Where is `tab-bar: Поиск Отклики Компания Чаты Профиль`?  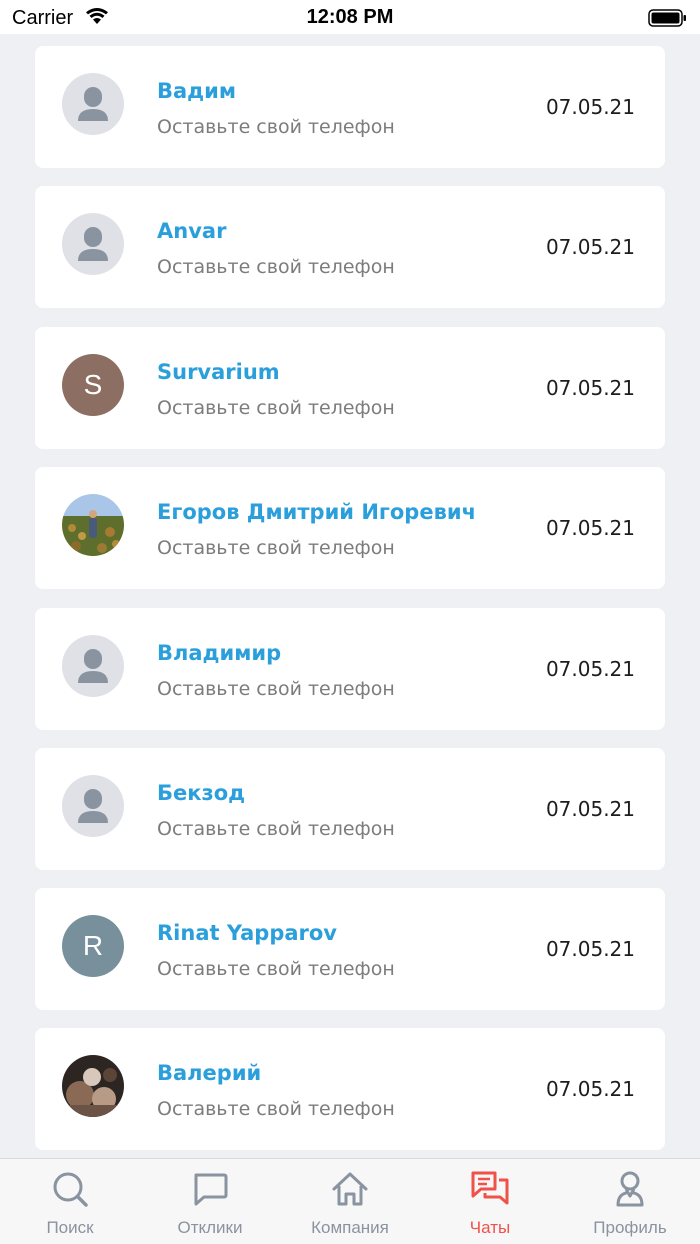 tab-bar: Поиск Отклики Компания Чаты Профиль is located at coordinates (350, 1201).